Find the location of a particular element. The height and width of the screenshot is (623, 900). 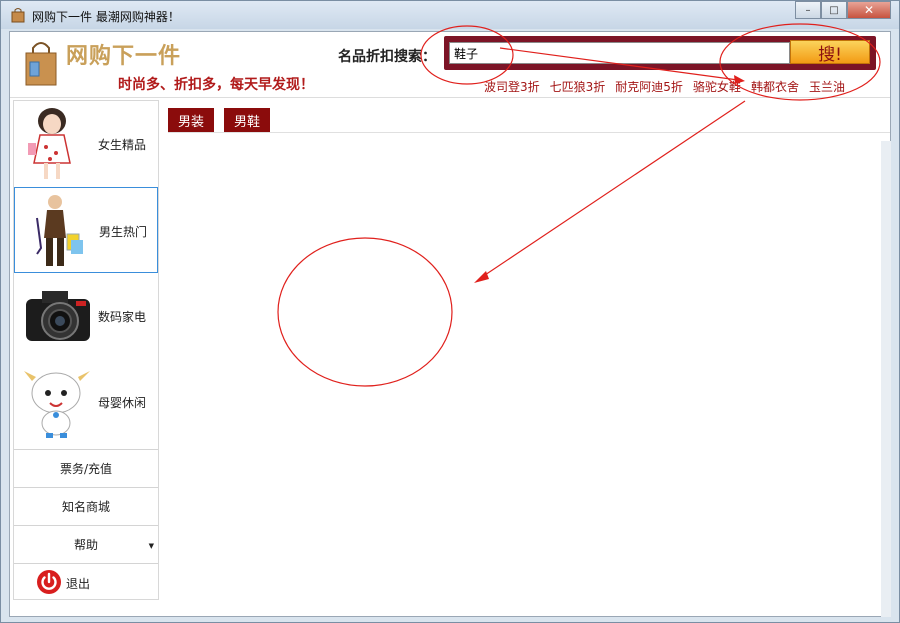

sidebar-item-label: 知名商城 is located at coordinates (85, 507).